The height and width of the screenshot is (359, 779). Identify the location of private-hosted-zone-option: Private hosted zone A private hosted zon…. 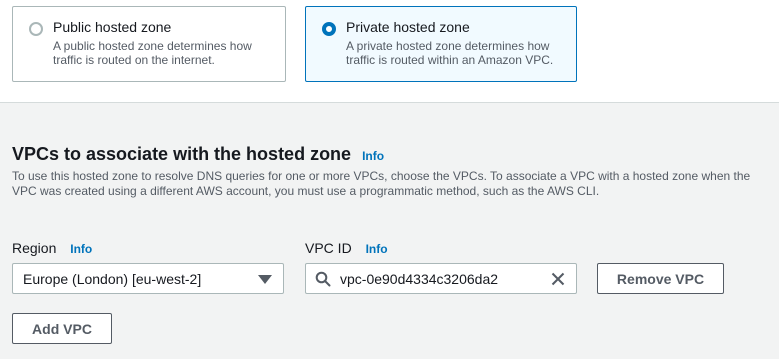
(441, 44).